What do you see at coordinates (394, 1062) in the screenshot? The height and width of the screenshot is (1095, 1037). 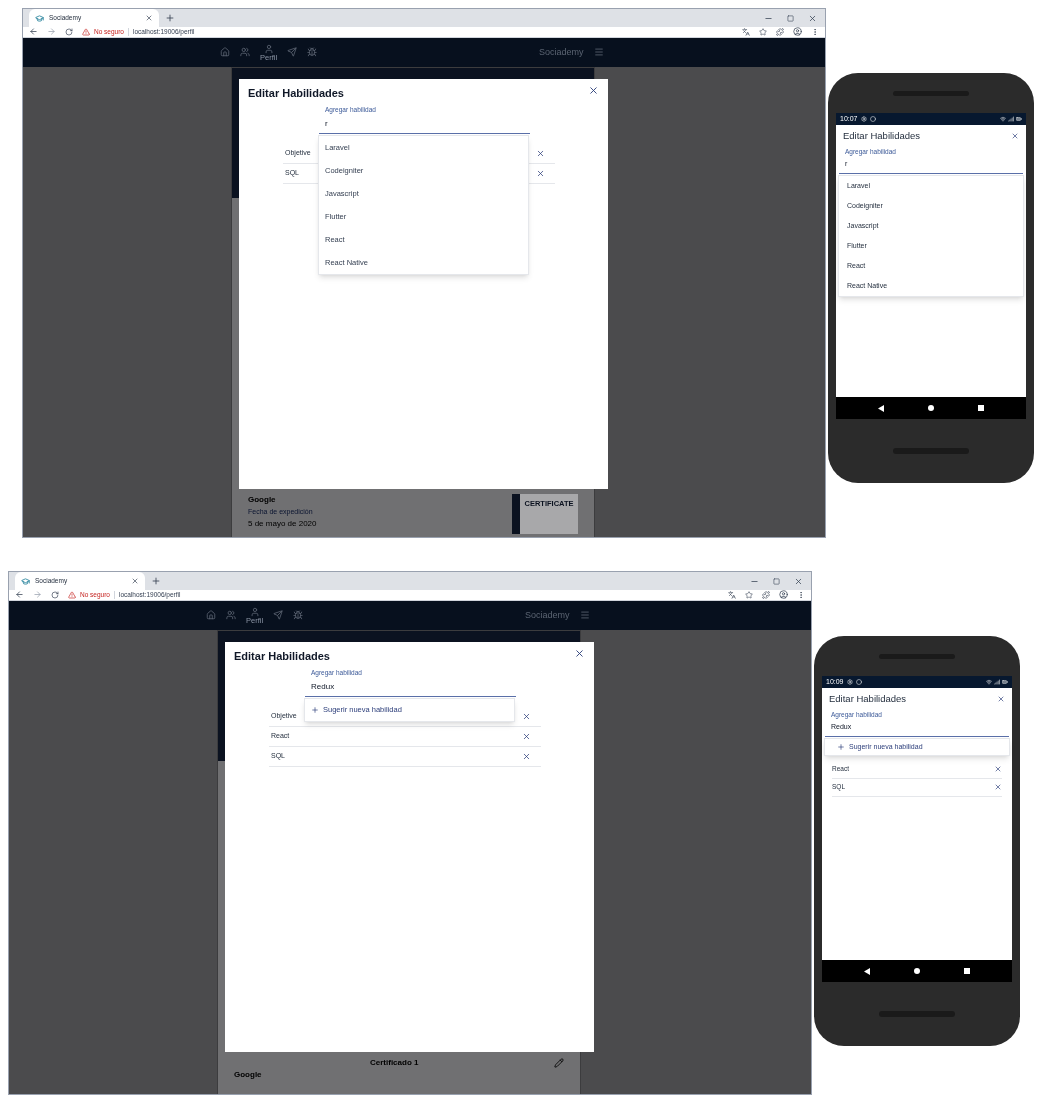 I see `card-heading: Certificado 1` at bounding box center [394, 1062].